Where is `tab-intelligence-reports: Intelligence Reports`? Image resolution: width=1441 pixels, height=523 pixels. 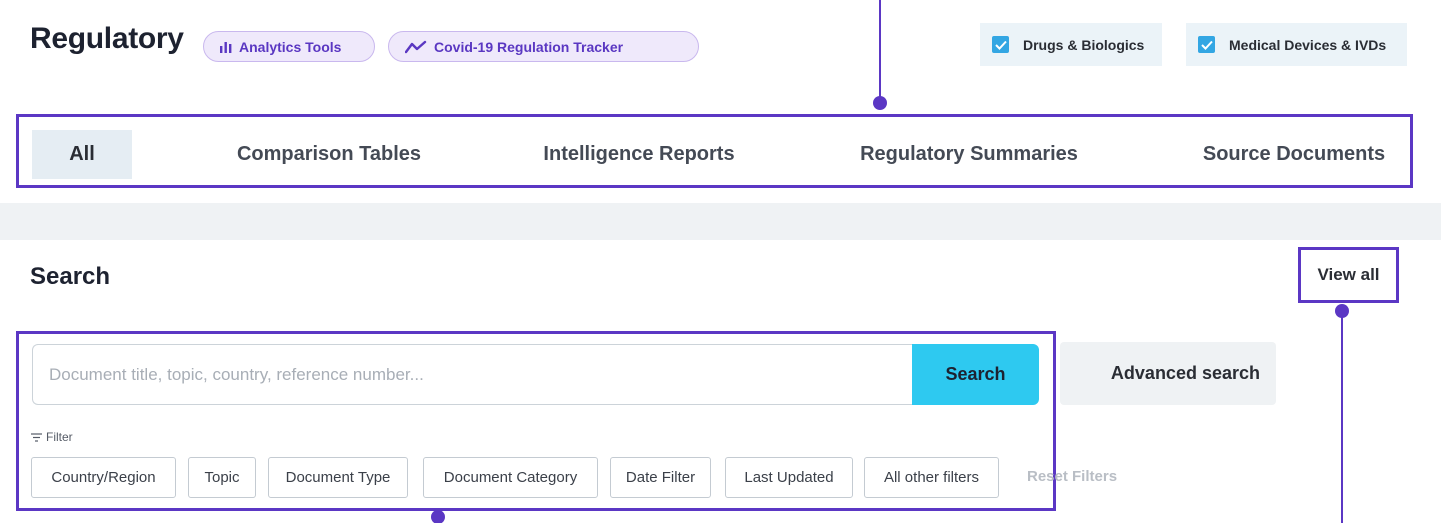
tab-intelligence-reports: Intelligence Reports is located at coordinates (639, 154).